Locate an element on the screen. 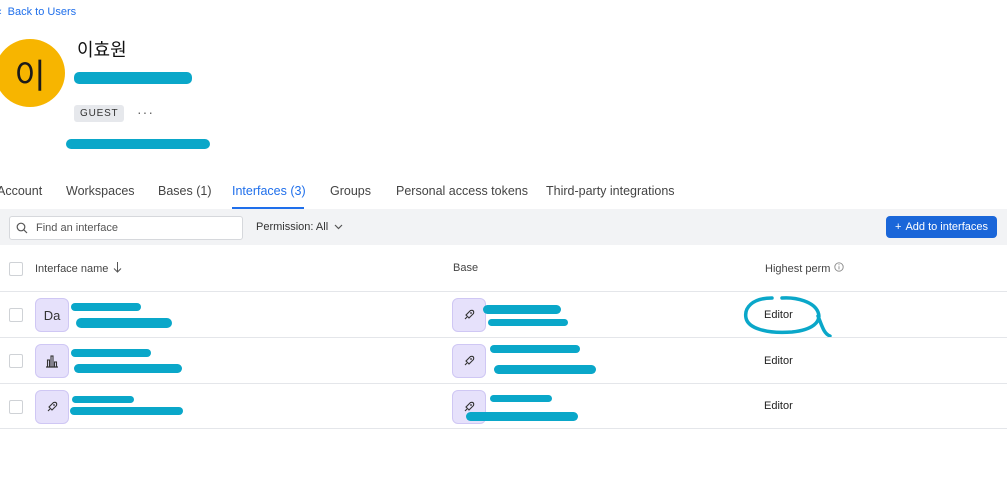 The width and height of the screenshot is (1007, 496). redacted-email is located at coordinates (133, 78).